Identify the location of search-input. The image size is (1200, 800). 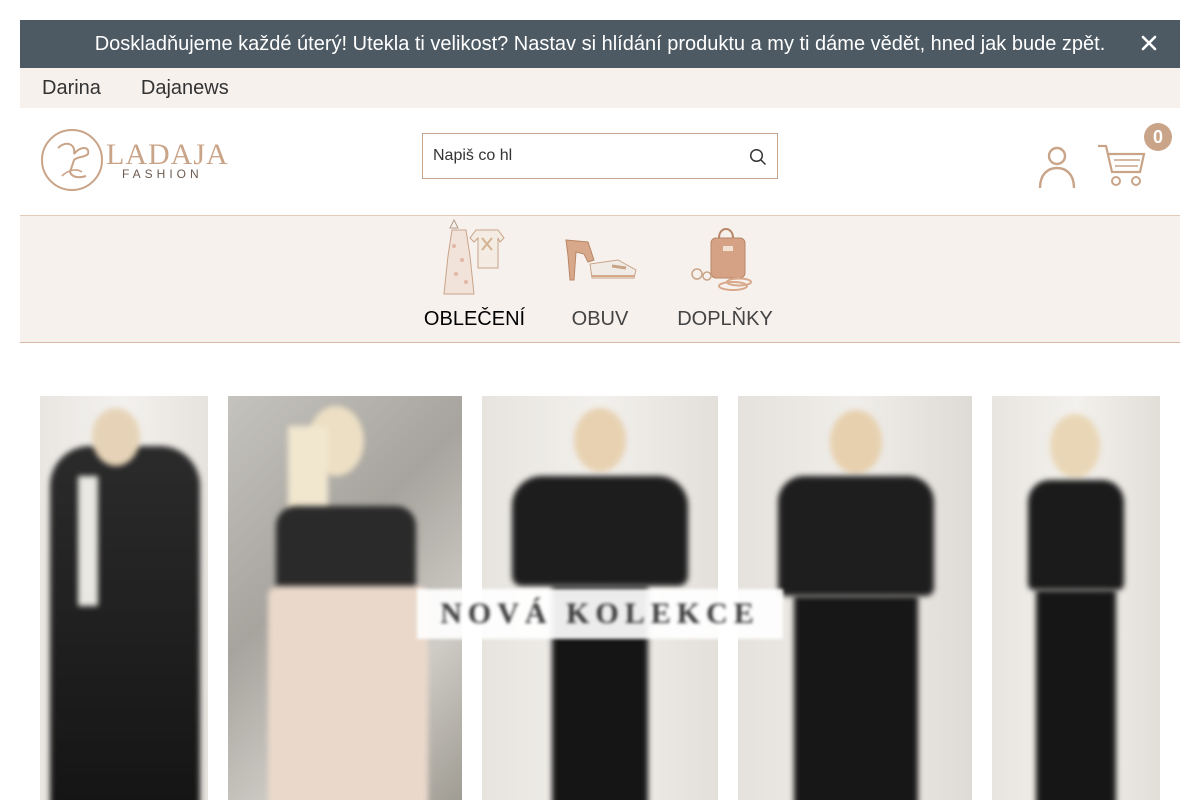
(583, 156).